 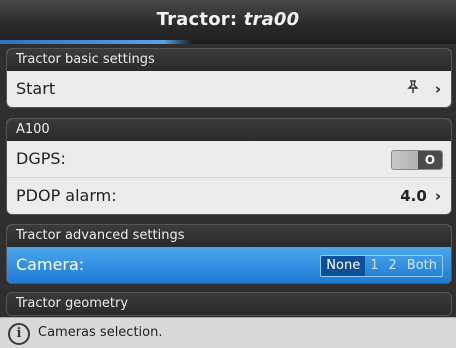 What do you see at coordinates (228, 332) in the screenshot?
I see `status-bar: i Cameras selection.` at bounding box center [228, 332].